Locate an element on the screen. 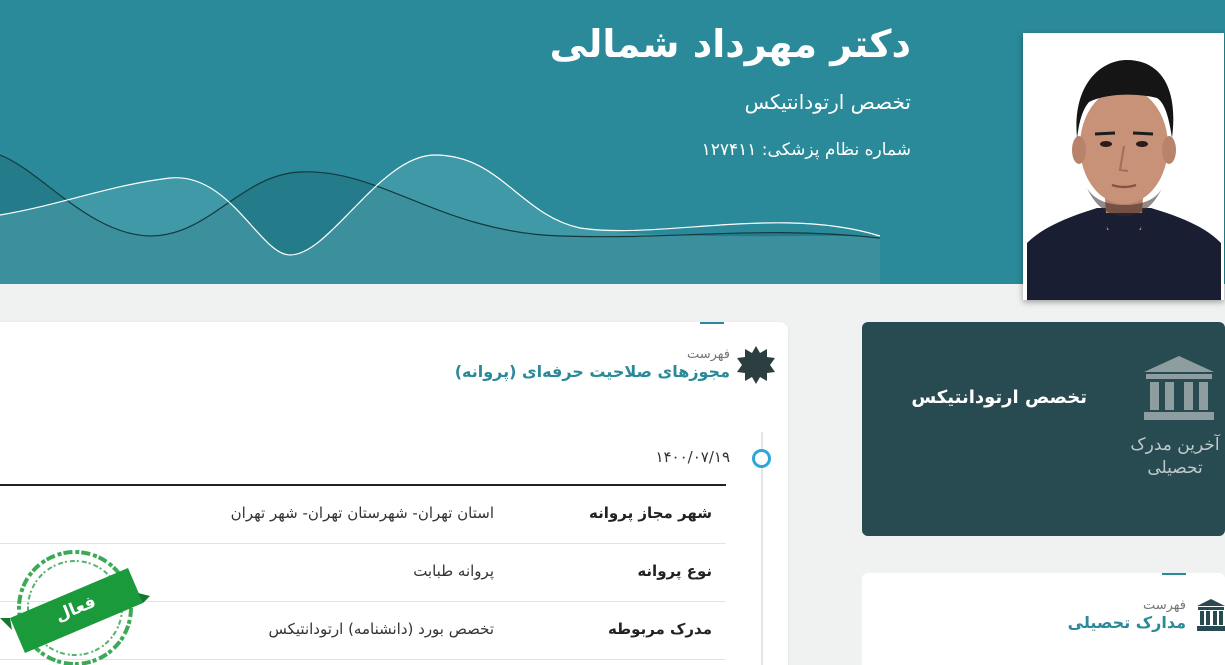  license-date: ۱۴۰۰/۰۷/۱۹ is located at coordinates (692, 457).